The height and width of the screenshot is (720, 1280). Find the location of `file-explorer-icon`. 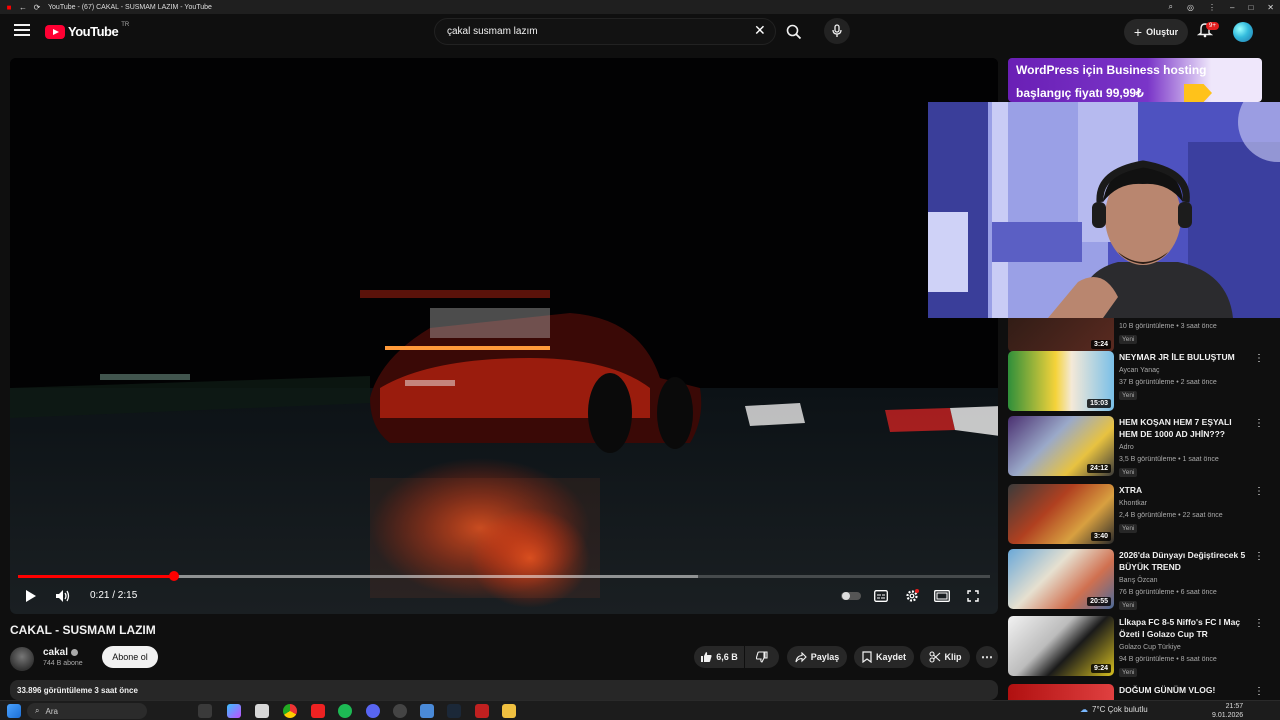

file-explorer-icon is located at coordinates (509, 711).